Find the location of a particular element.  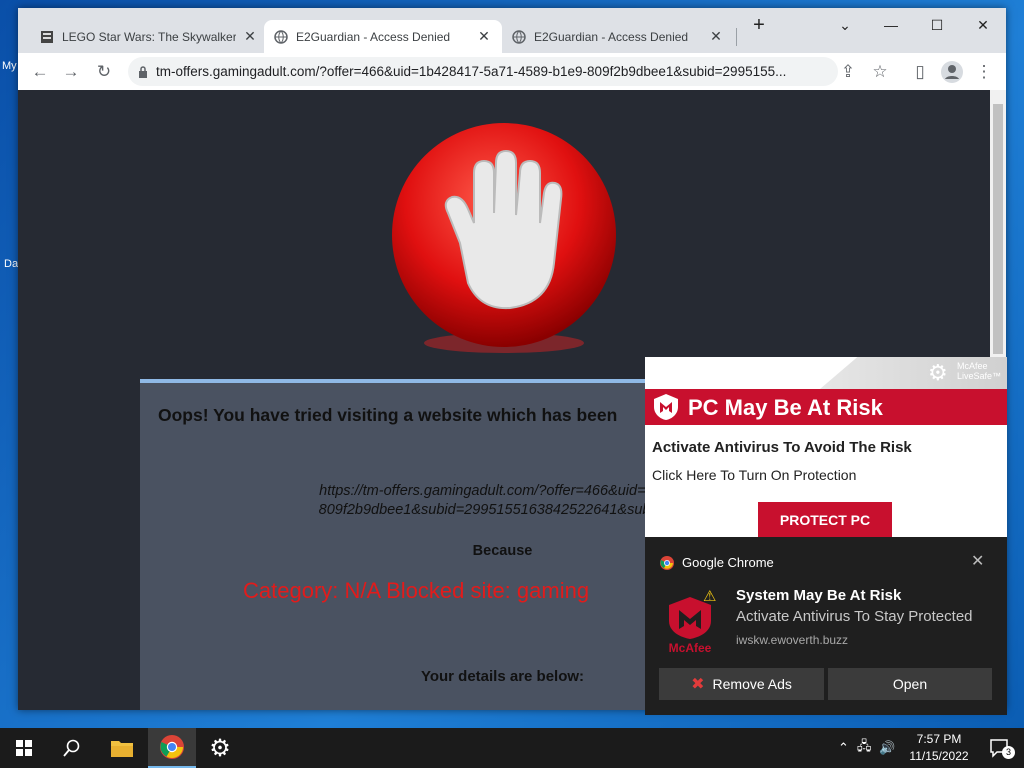

ad-brand-line: LiveSafe™ is located at coordinates (979, 376).